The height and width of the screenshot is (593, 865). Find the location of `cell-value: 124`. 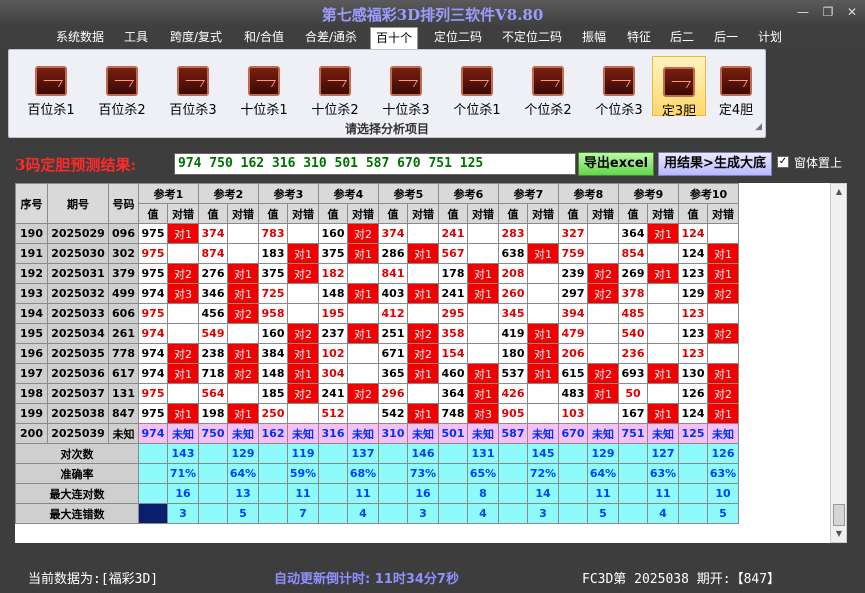

cell-value: 124 is located at coordinates (693, 413).